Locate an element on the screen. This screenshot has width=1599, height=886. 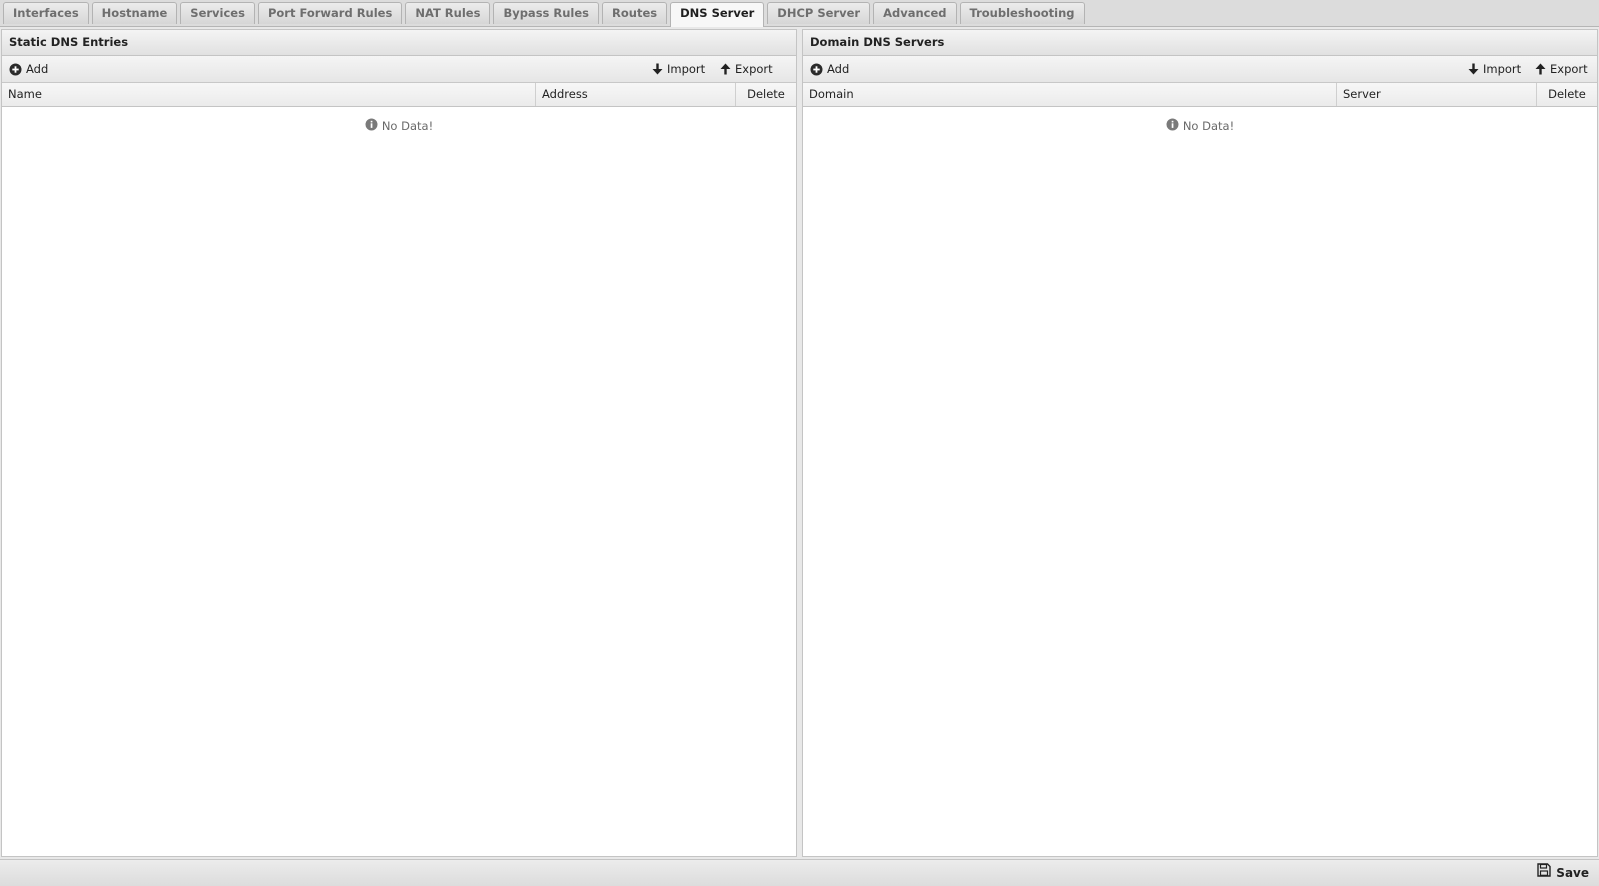
tab-advanced: Advanced is located at coordinates (915, 13).